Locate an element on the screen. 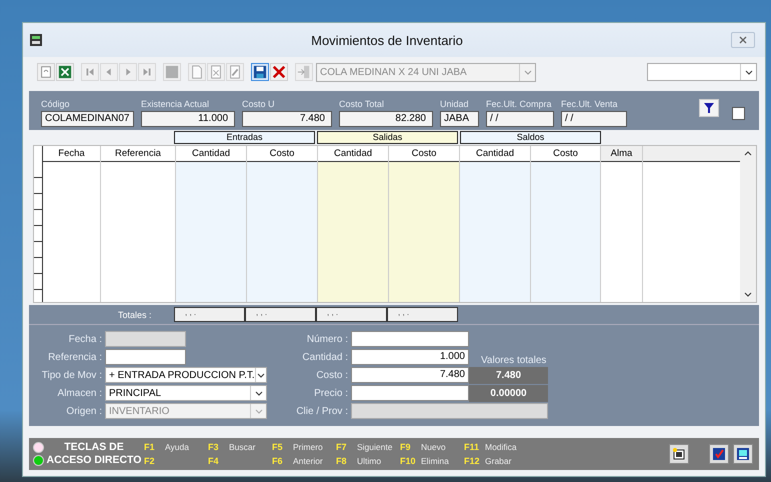  column-group-header: Saldos is located at coordinates (530, 137).